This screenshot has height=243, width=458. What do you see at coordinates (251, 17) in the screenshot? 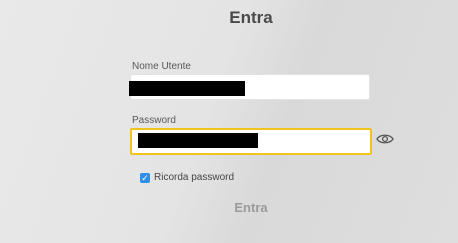
I see `page-title: Entra` at bounding box center [251, 17].